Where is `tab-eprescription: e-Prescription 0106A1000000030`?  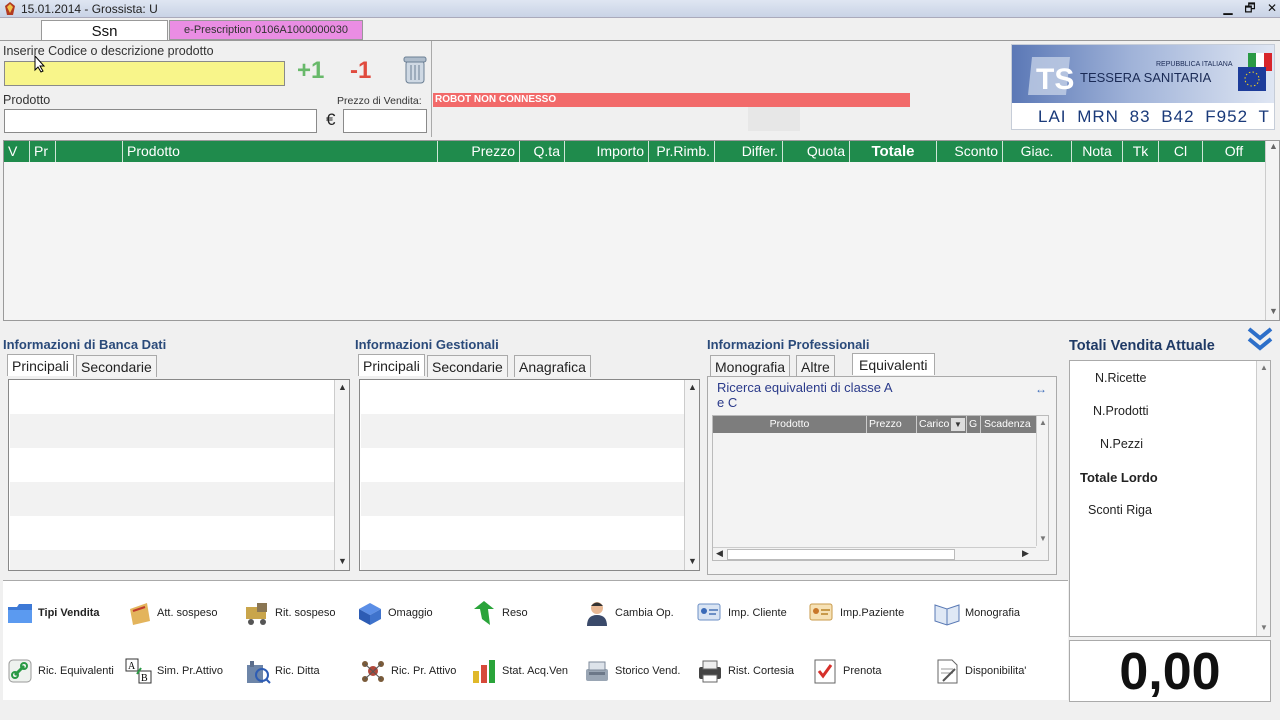
tab-eprescription: e-Prescription 0106A1000000030 is located at coordinates (266, 30).